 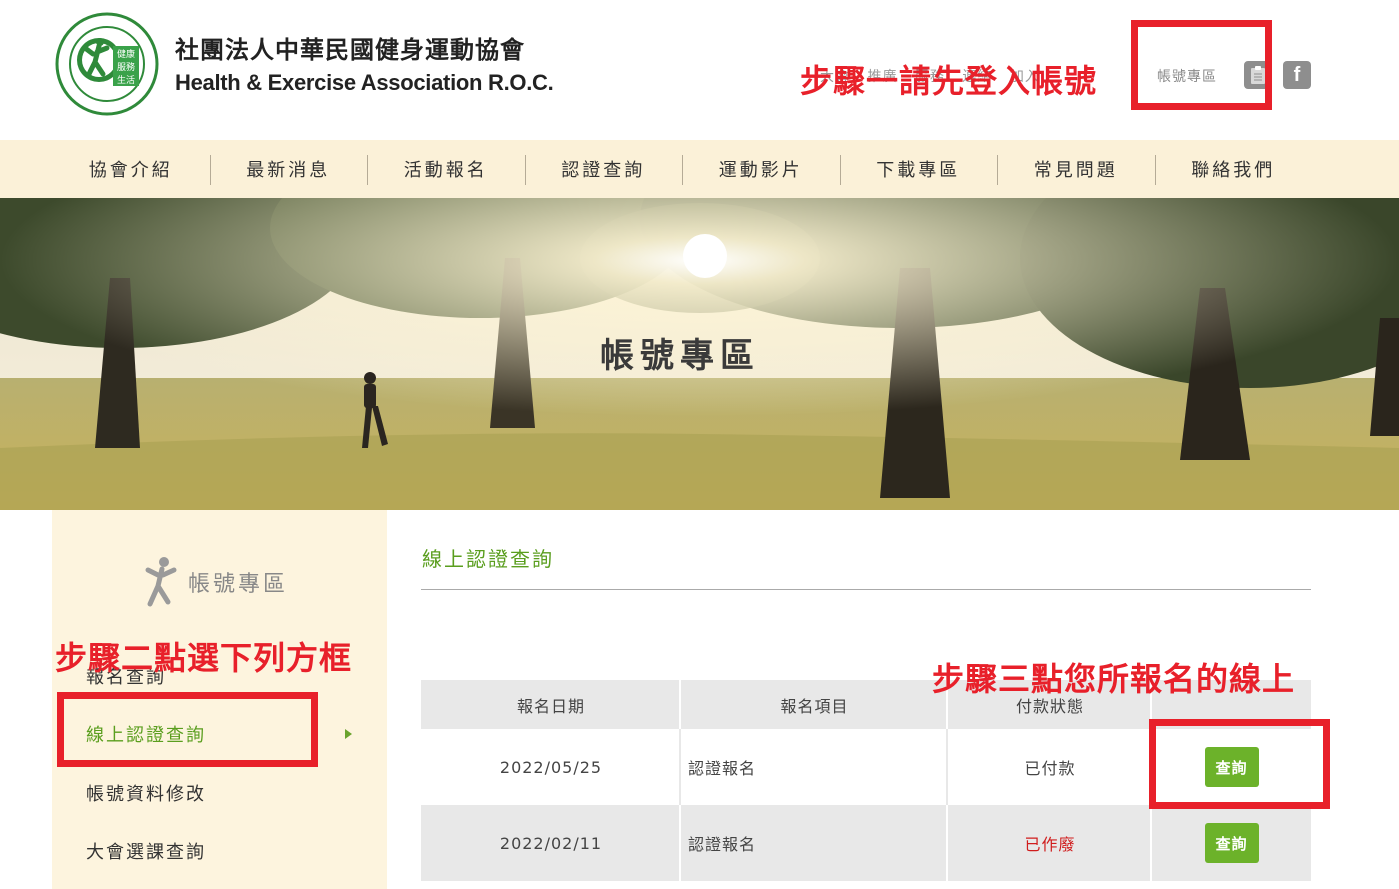 What do you see at coordinates (1050, 768) in the screenshot?
I see `row-status: 已付款` at bounding box center [1050, 768].